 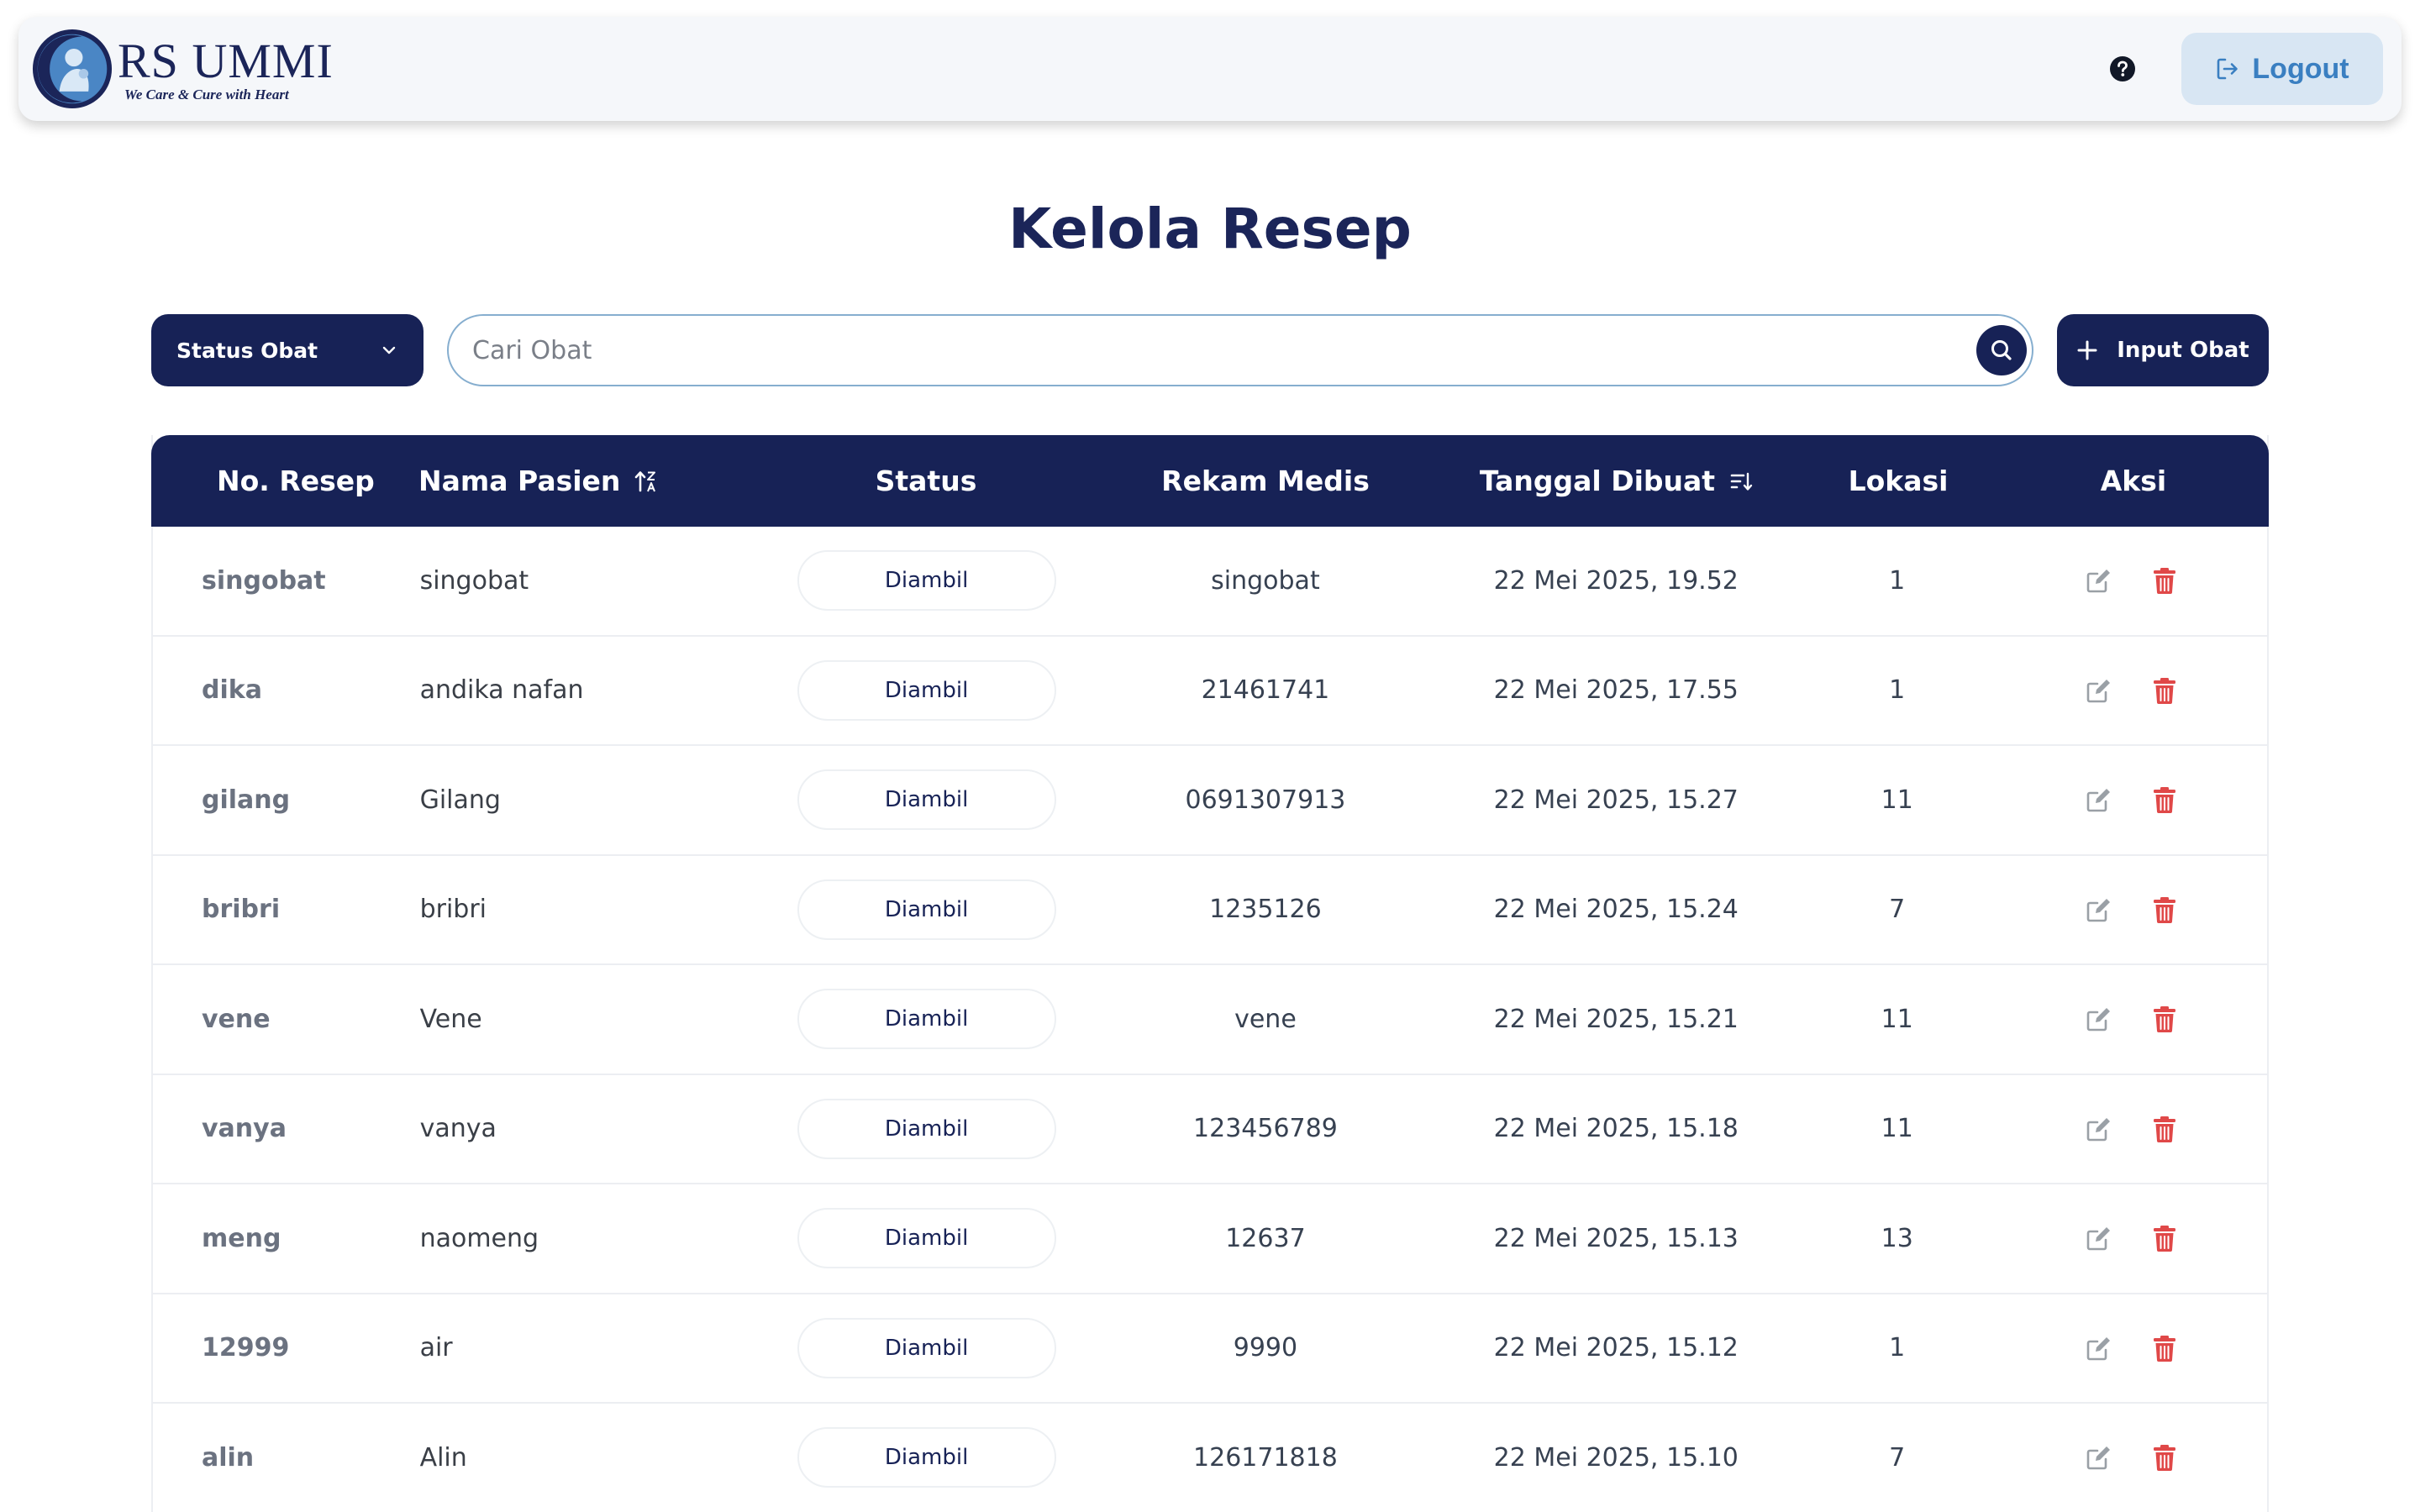 I want to click on brand-logo: RS UMMI We Care & Cure with Heart, so click(x=183, y=69).